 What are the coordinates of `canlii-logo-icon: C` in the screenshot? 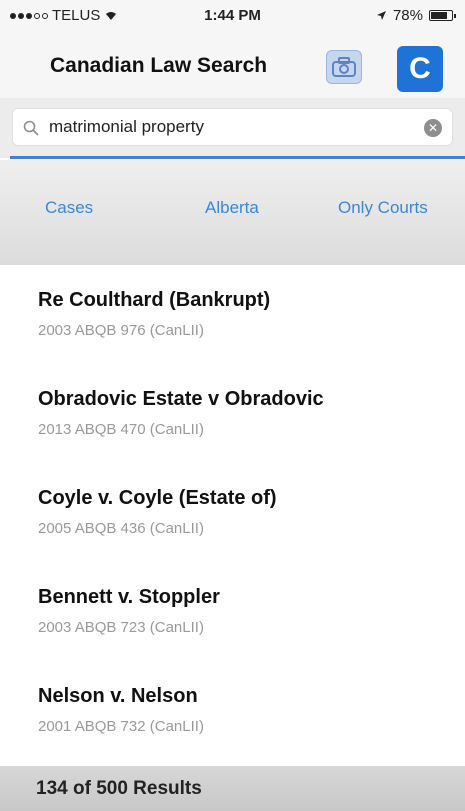 It's located at (420, 68).